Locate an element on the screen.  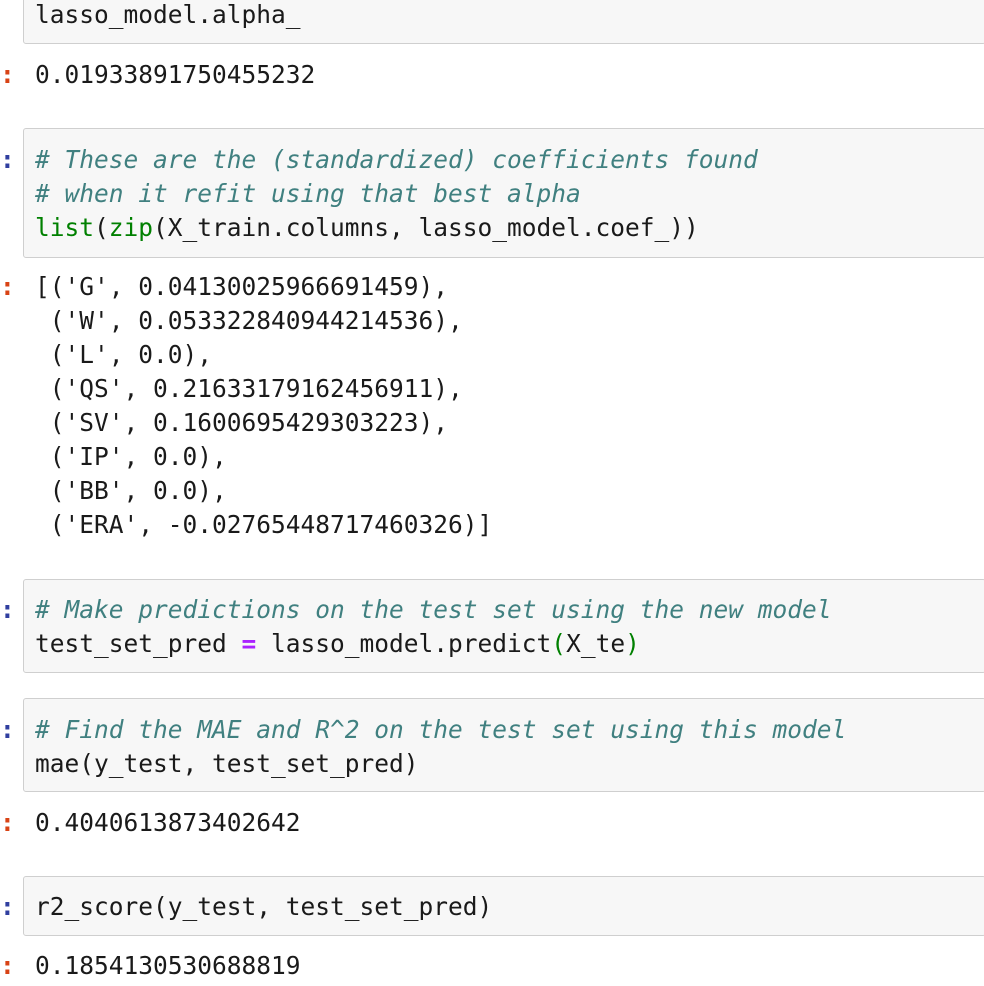
code-rest: (X_train.columns, lasso_model.coef_)) is located at coordinates (426, 227).